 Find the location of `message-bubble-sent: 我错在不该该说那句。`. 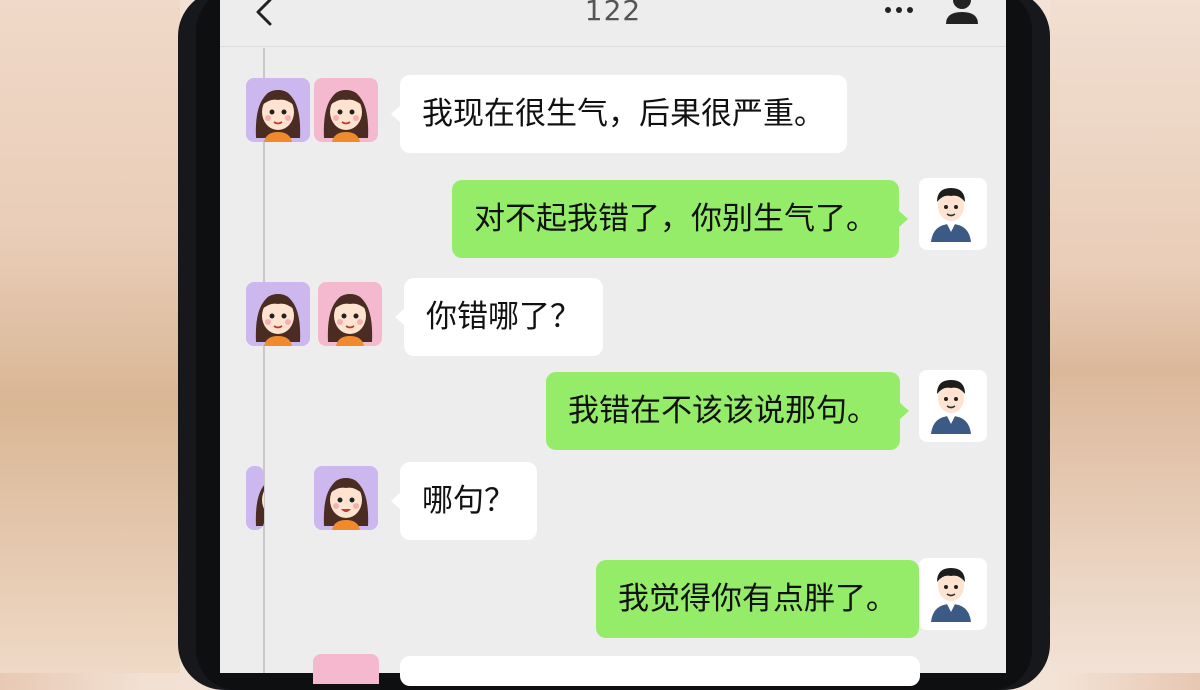

message-bubble-sent: 我错在不该该说那句。 is located at coordinates (727, 411).